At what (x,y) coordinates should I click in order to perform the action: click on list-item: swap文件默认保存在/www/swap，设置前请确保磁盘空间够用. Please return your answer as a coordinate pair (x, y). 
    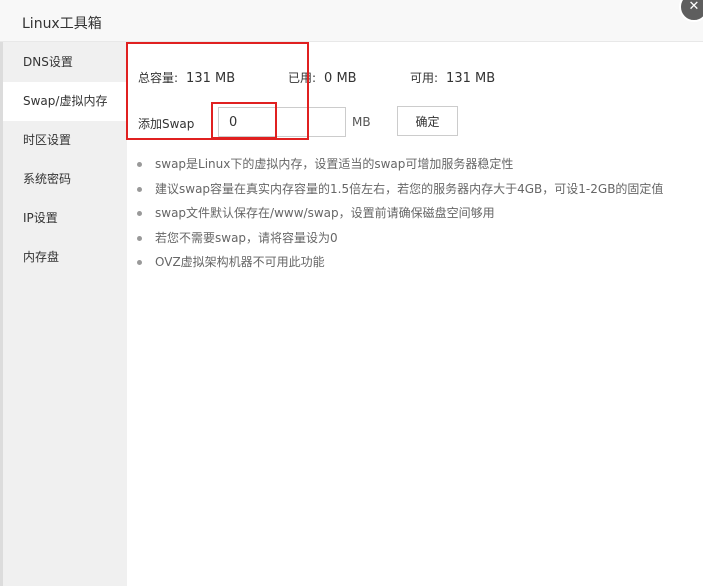
    Looking at the image, I should click on (400, 217).